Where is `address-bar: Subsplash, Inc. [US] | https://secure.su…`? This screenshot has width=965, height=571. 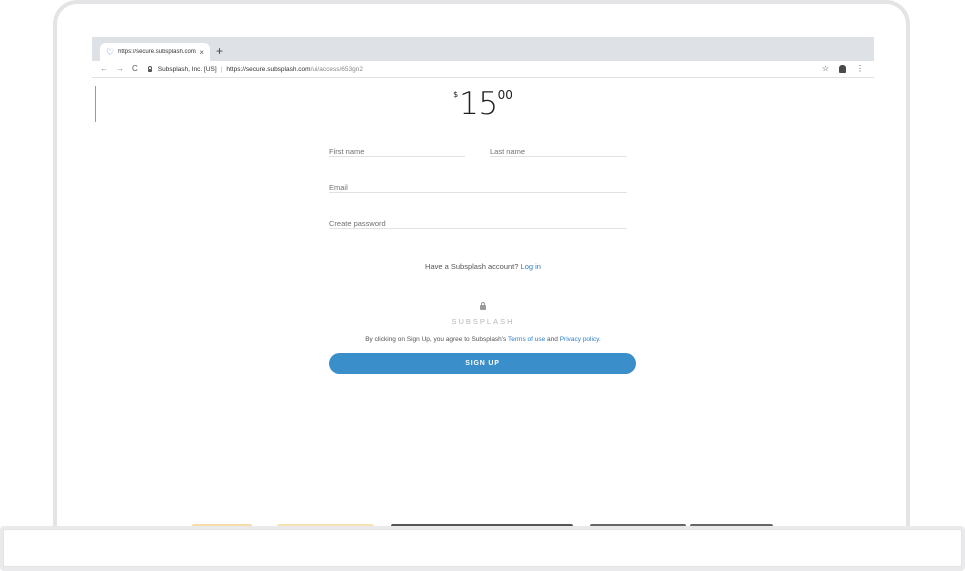 address-bar: Subsplash, Inc. [US] | https://secure.su… is located at coordinates (255, 69).